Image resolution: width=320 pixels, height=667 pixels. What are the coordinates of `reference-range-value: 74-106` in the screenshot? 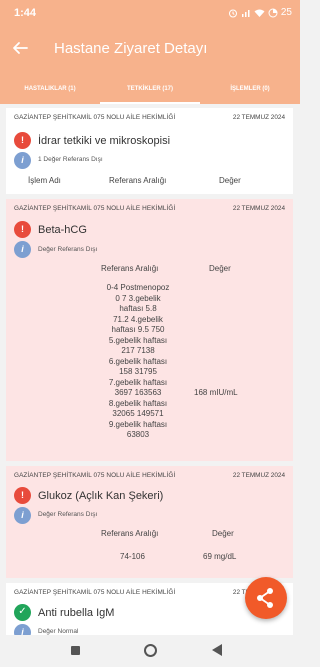 It's located at (132, 556).